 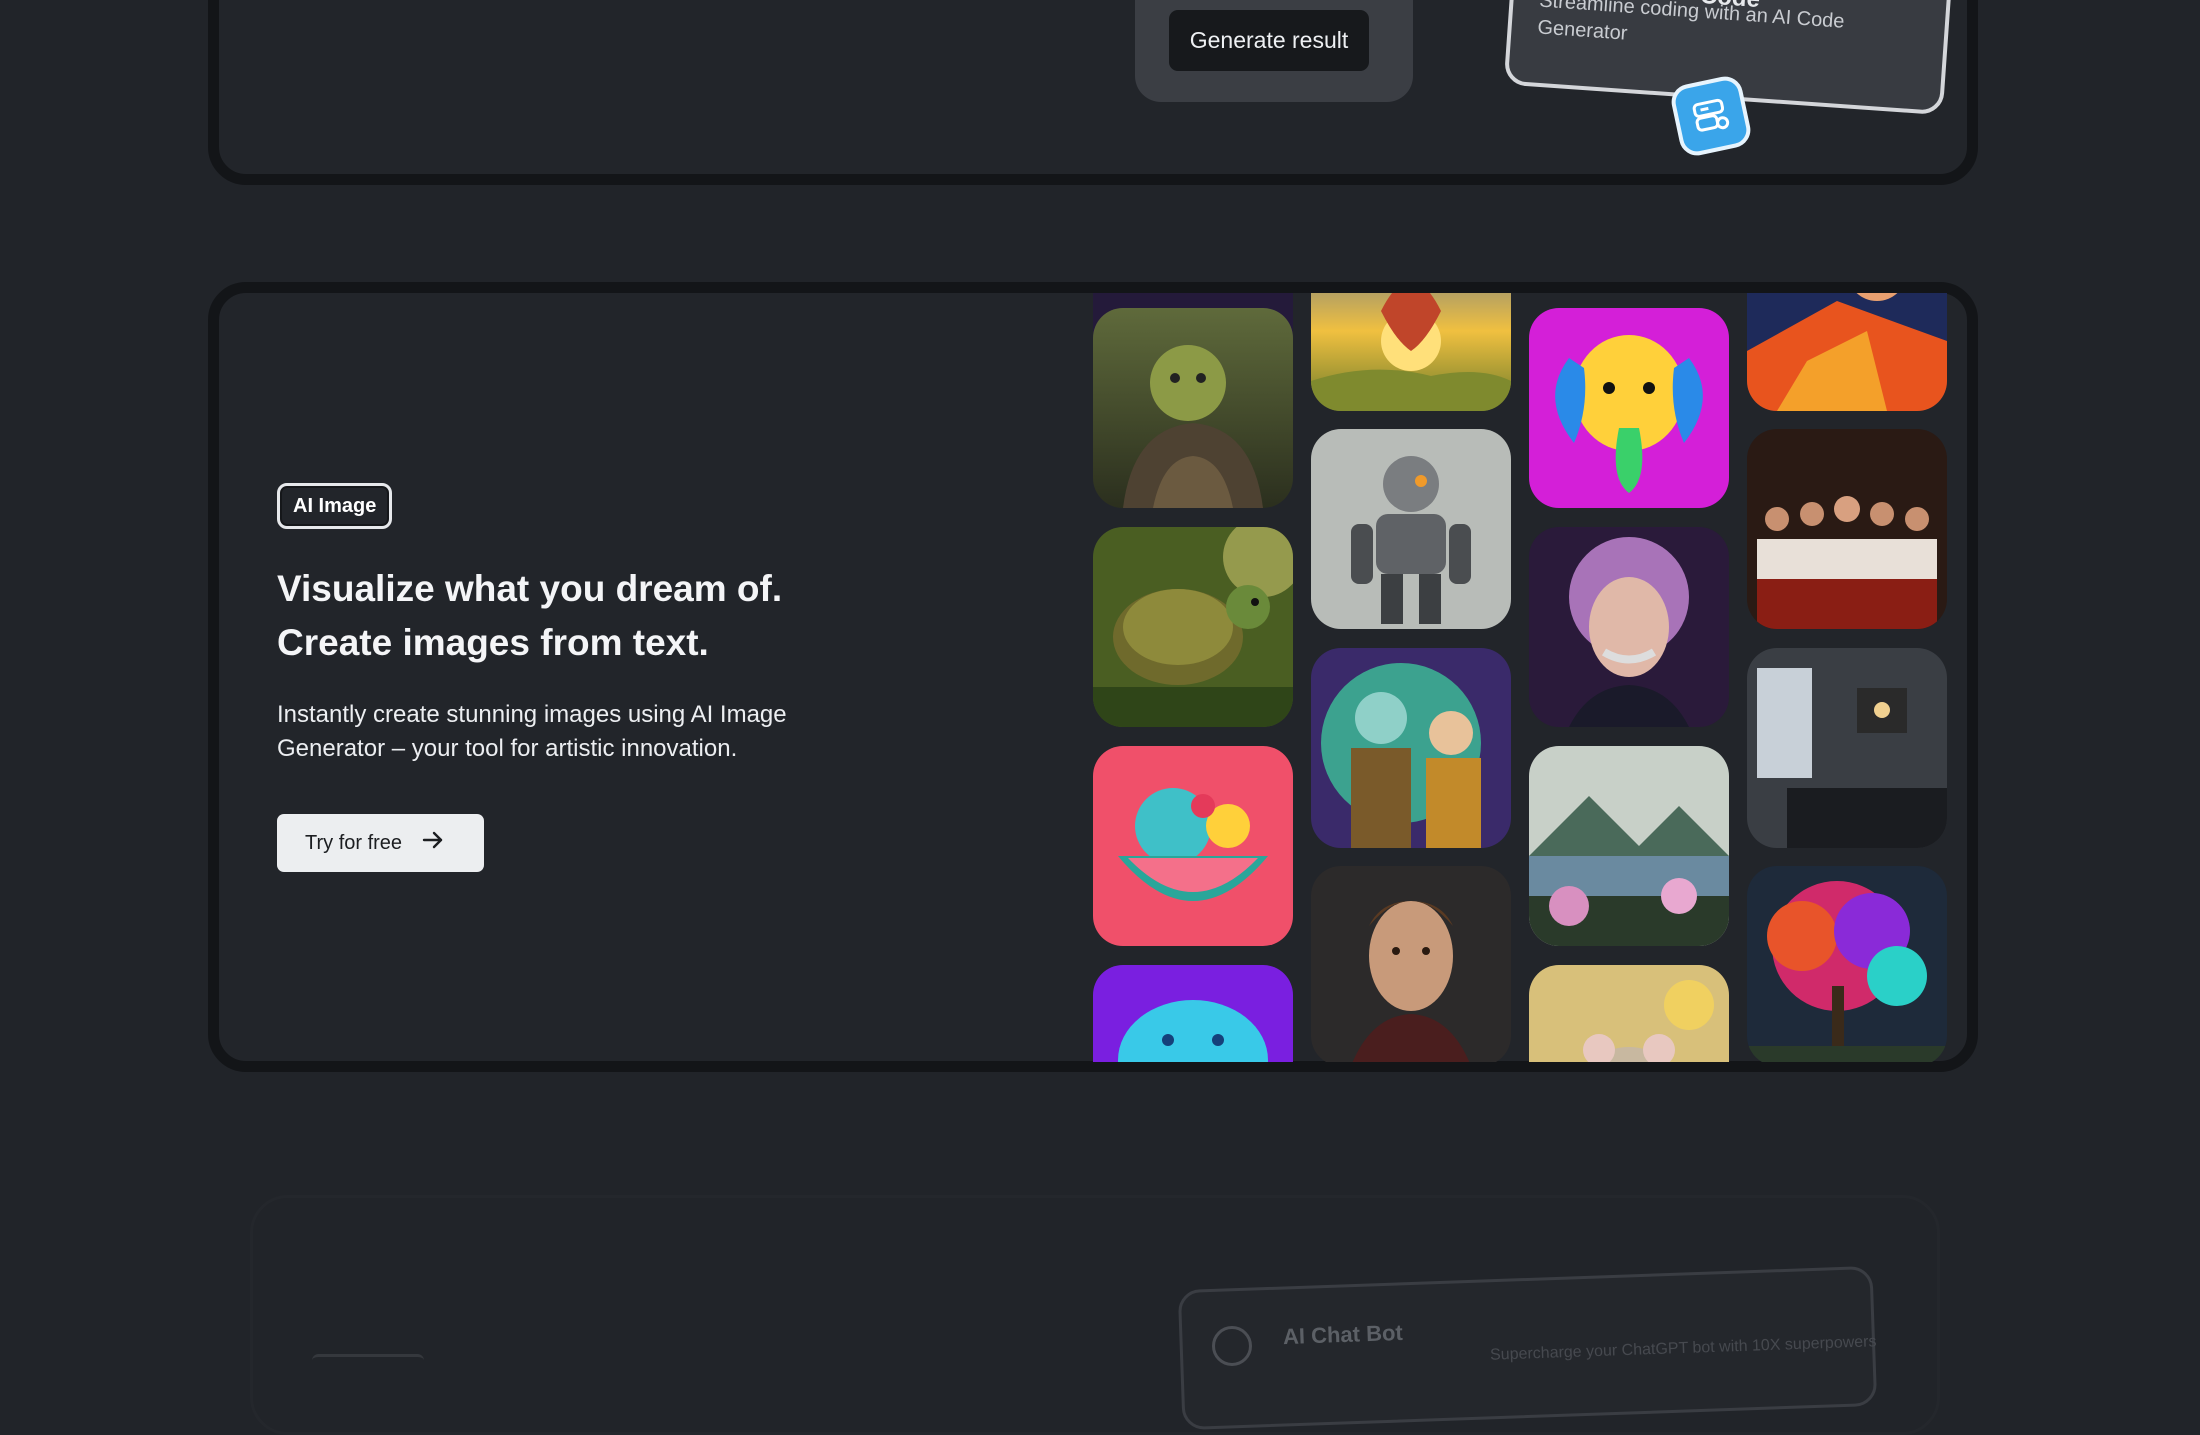 I want to click on mouse-image, so click(x=1629, y=1013).